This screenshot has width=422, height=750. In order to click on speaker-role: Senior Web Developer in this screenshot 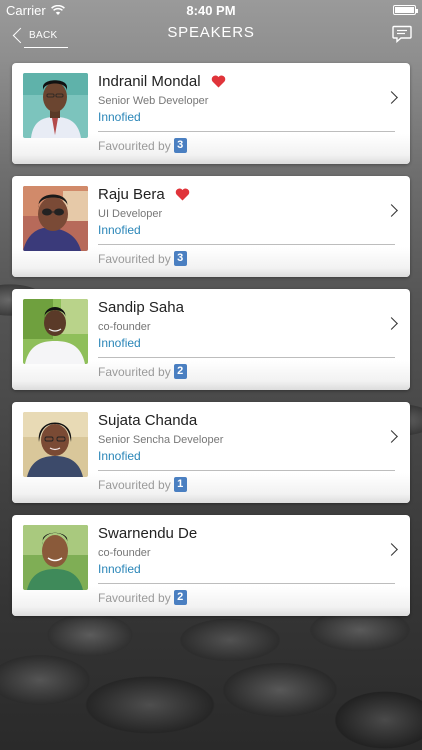, I will do `click(153, 101)`.